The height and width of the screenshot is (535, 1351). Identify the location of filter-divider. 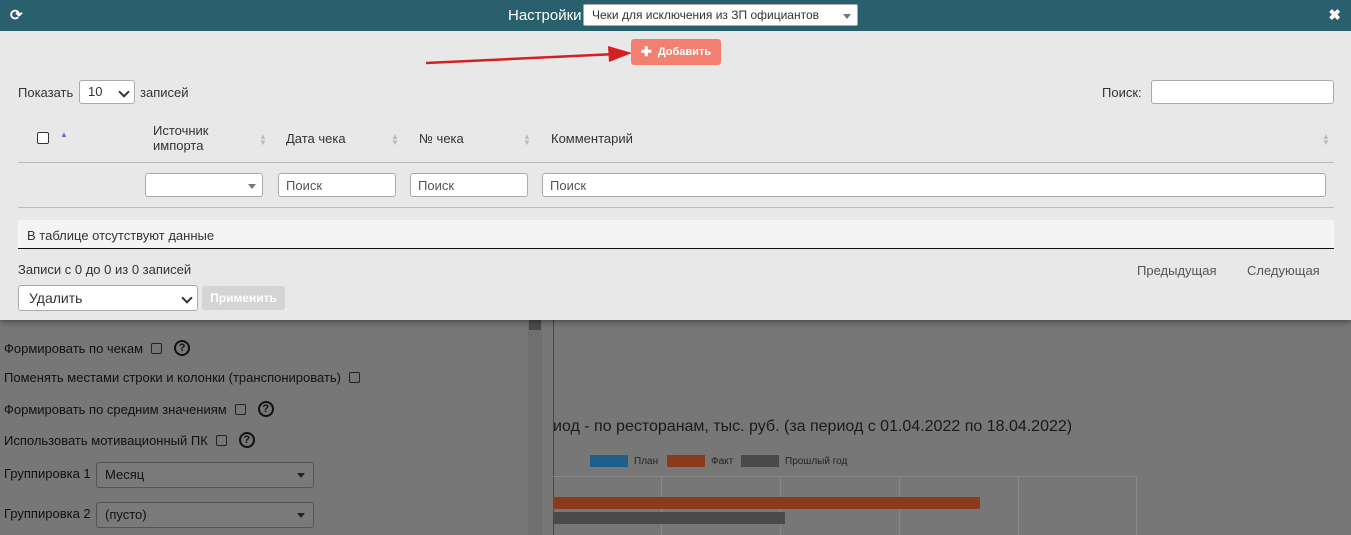
(676, 207).